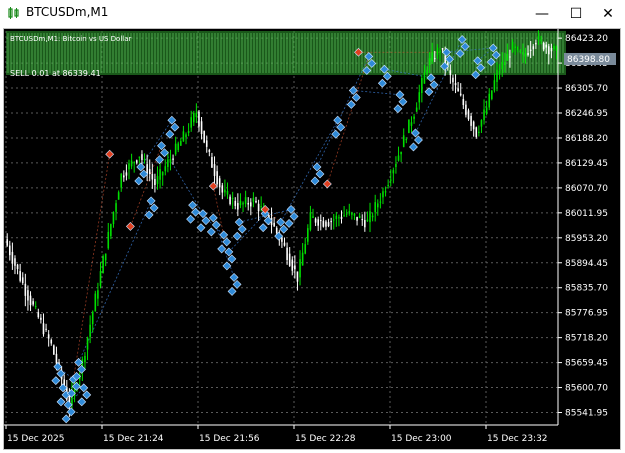 This screenshot has width=625, height=453. Describe the element at coordinates (55, 73) in the screenshot. I see `trade-label: SELL 0.01 at 86339.41` at that location.